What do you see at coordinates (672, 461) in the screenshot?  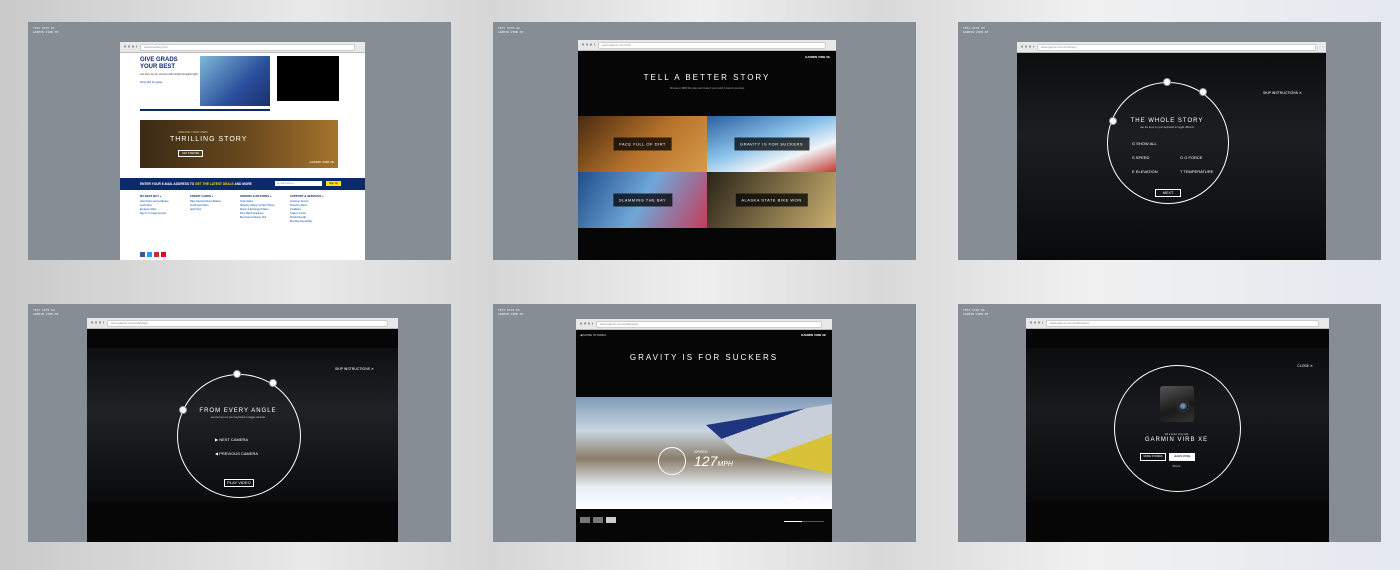 I see `speedometer-gauge` at bounding box center [672, 461].